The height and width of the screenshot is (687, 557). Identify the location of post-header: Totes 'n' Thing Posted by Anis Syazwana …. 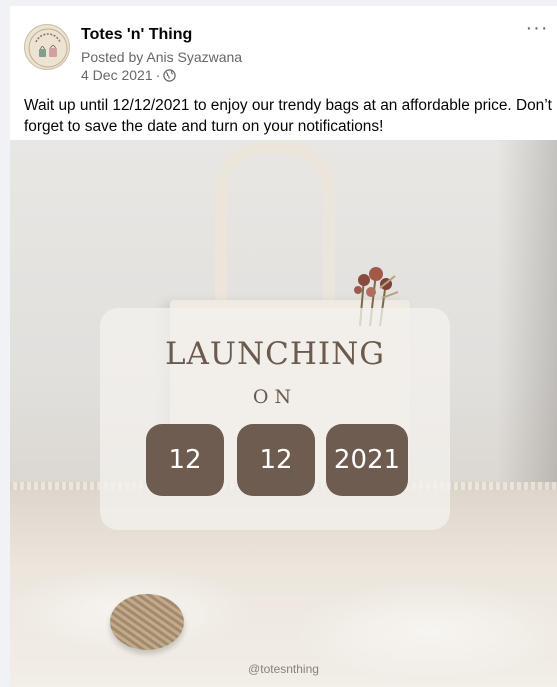
(283, 48).